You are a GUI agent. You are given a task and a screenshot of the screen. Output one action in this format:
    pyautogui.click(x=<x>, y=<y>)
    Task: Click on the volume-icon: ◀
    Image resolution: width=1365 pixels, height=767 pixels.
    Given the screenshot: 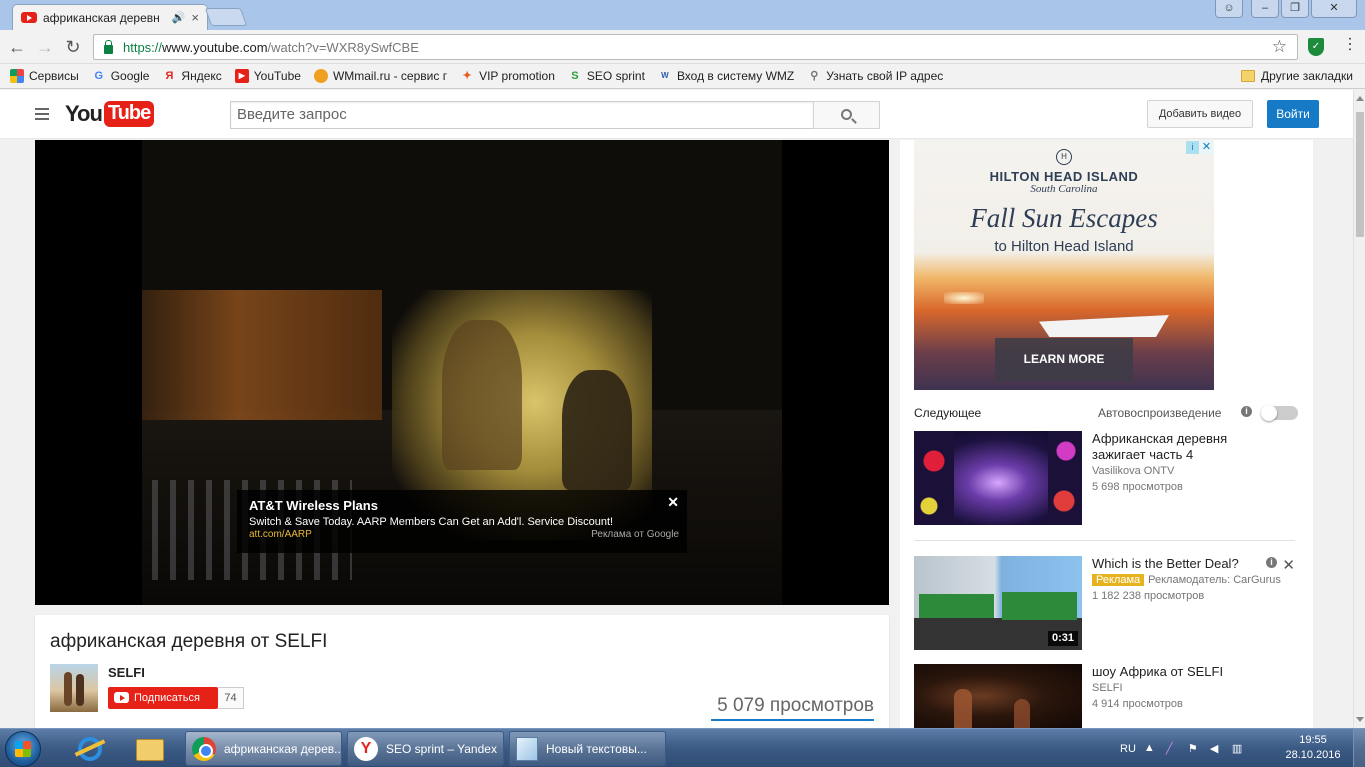 What is the action you would take?
    pyautogui.click(x=1217, y=749)
    